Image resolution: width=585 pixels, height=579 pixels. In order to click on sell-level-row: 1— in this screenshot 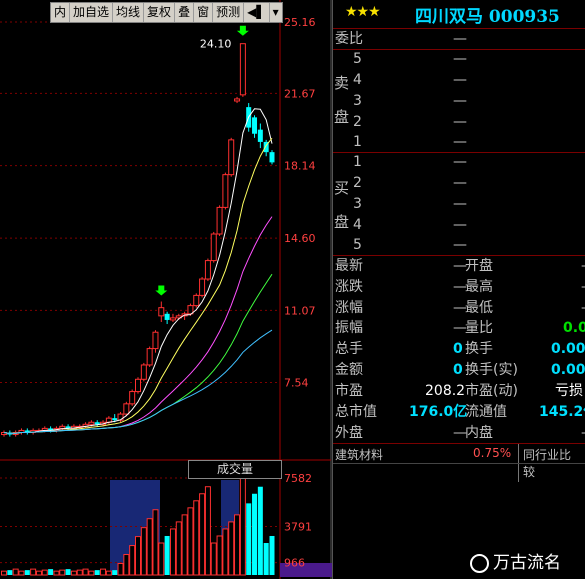, I will do `click(459, 142)`.